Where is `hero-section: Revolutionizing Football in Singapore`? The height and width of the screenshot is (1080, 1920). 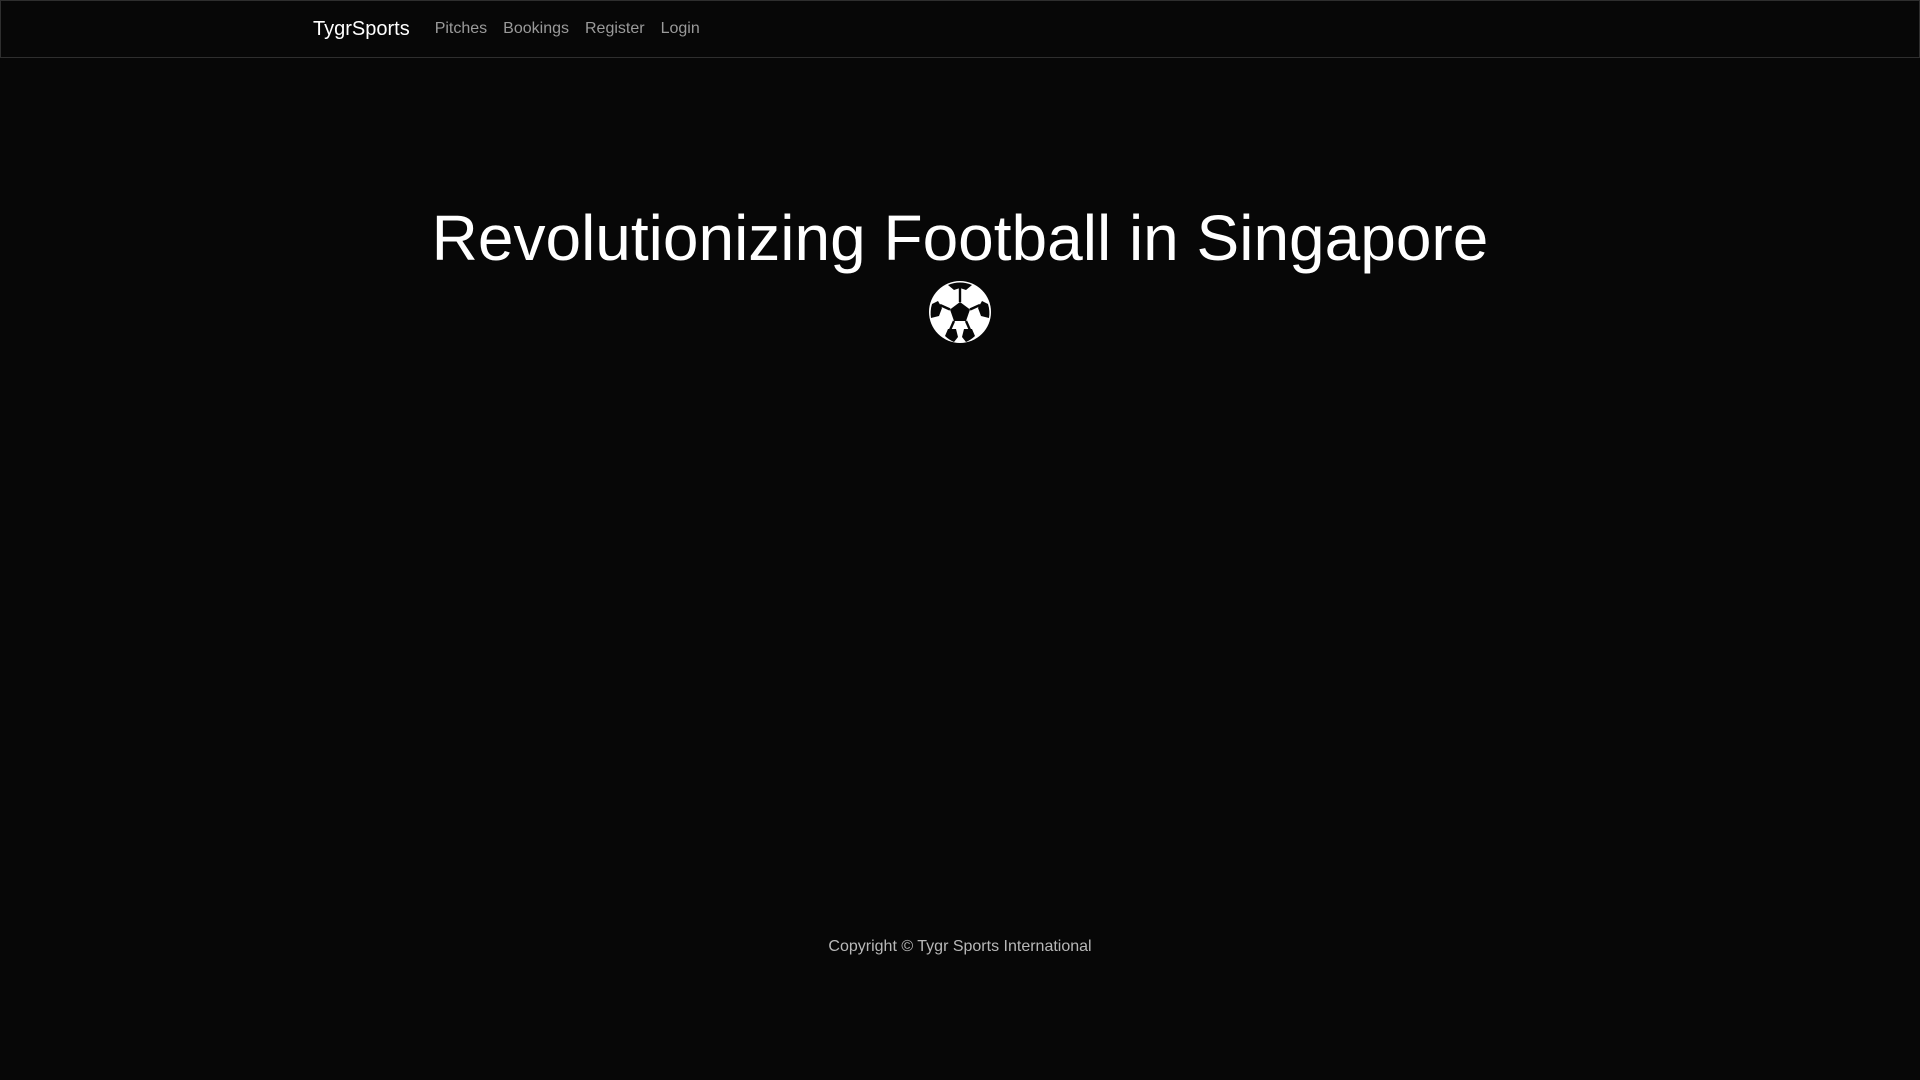 hero-section: Revolutionizing Football in Singapore is located at coordinates (960, 272).